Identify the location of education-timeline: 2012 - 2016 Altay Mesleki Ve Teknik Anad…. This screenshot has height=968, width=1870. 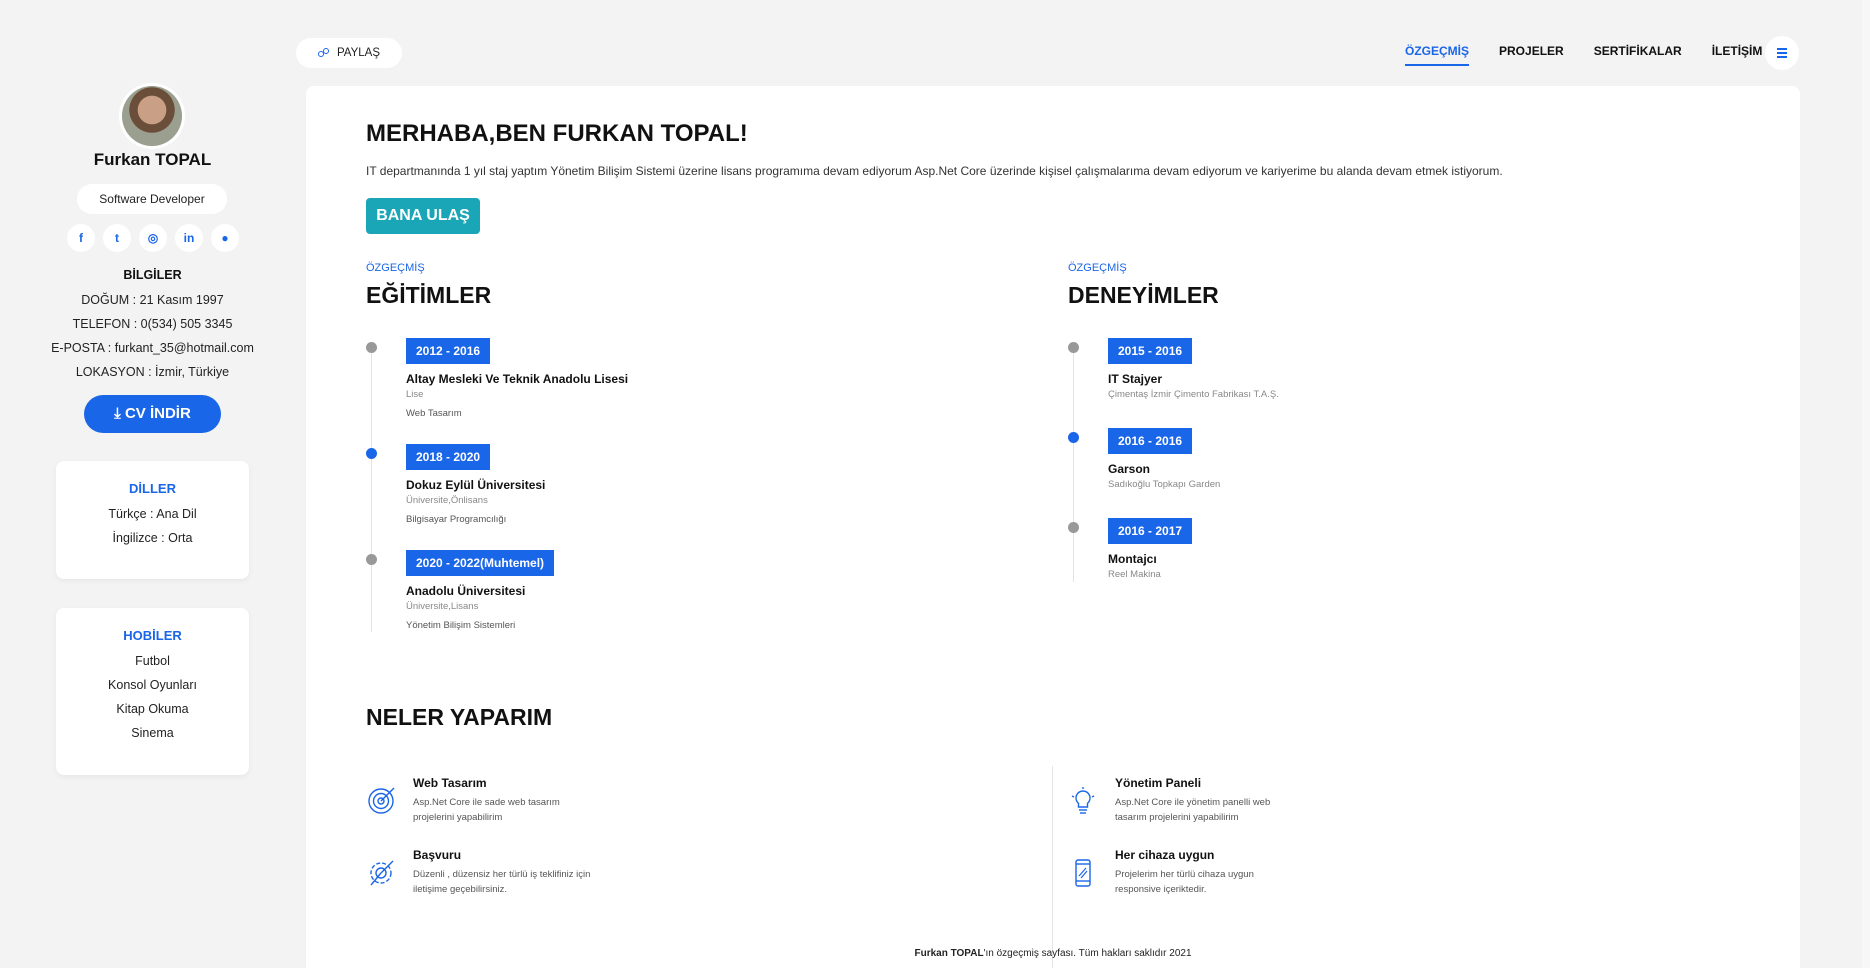
(497, 485).